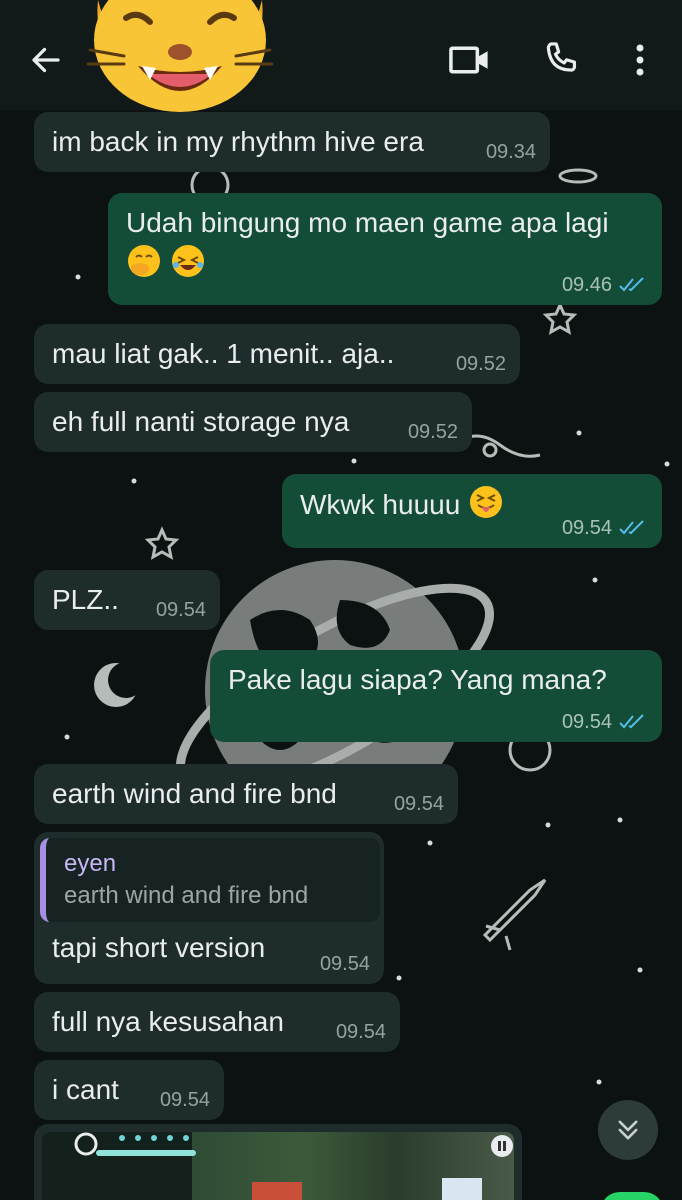 The width and height of the screenshot is (682, 1200). I want to click on message-text: earth wind and fire bnd, so click(194, 793).